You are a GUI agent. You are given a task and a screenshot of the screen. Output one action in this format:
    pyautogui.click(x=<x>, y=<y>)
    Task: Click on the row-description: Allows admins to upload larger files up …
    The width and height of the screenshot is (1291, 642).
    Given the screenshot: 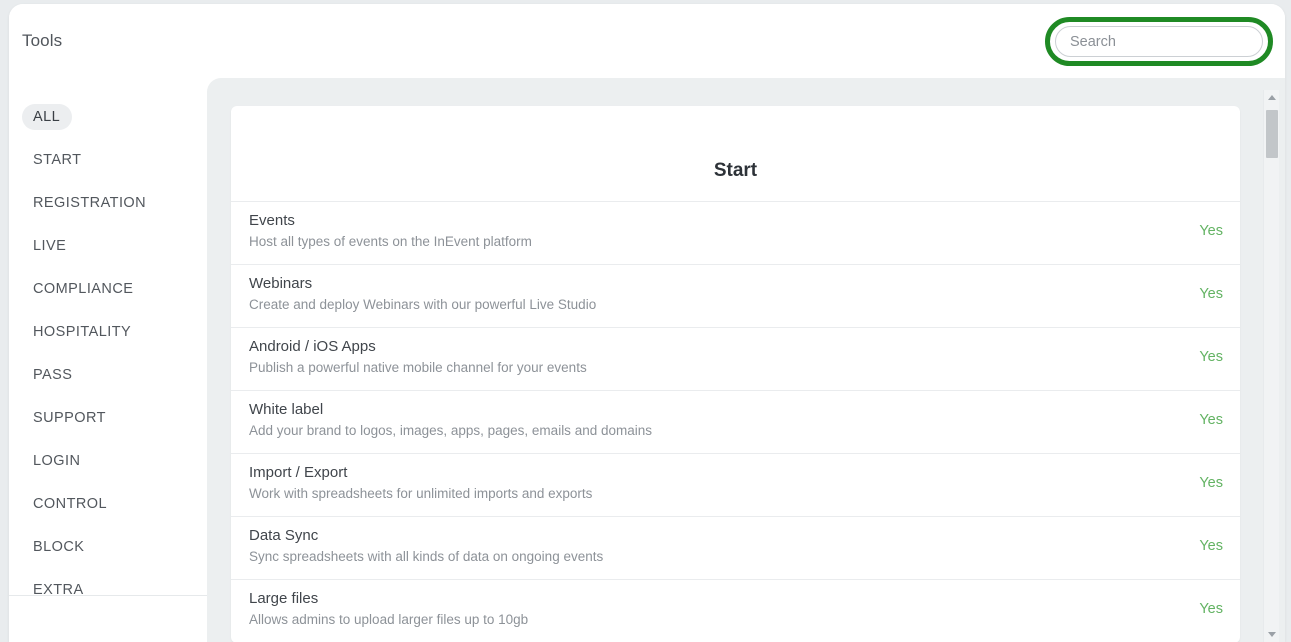 What is the action you would take?
    pyautogui.click(x=389, y=619)
    